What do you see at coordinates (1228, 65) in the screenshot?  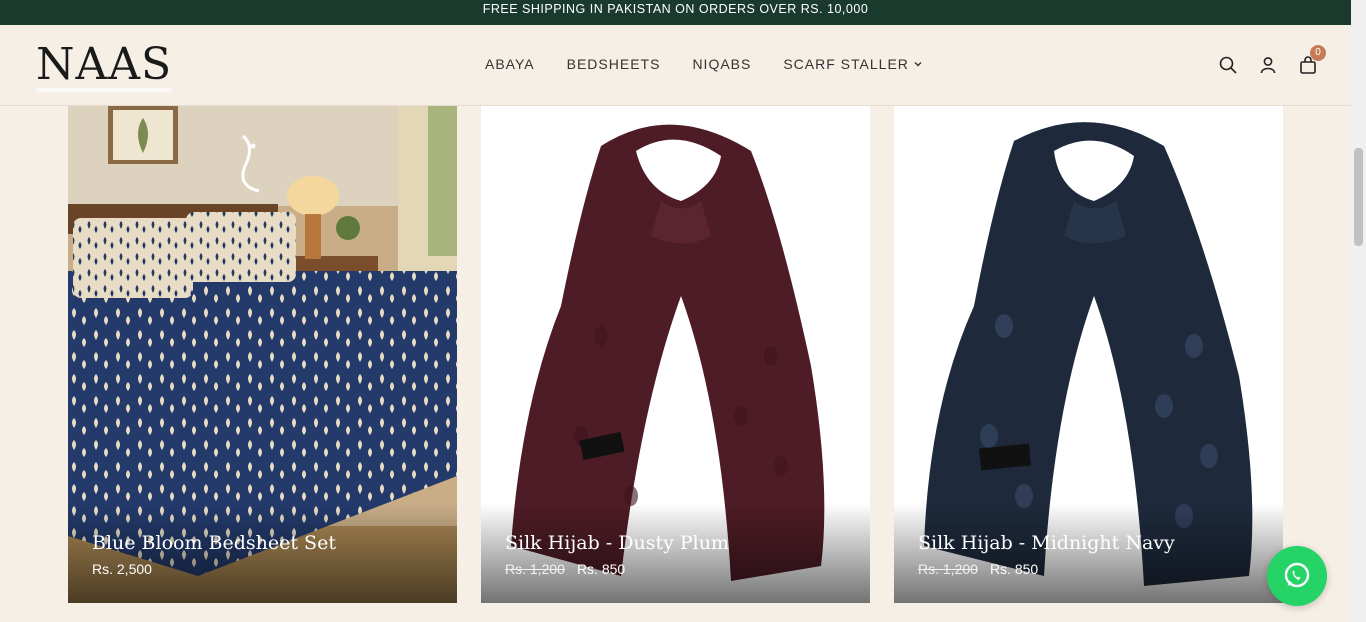 I see `search-icon` at bounding box center [1228, 65].